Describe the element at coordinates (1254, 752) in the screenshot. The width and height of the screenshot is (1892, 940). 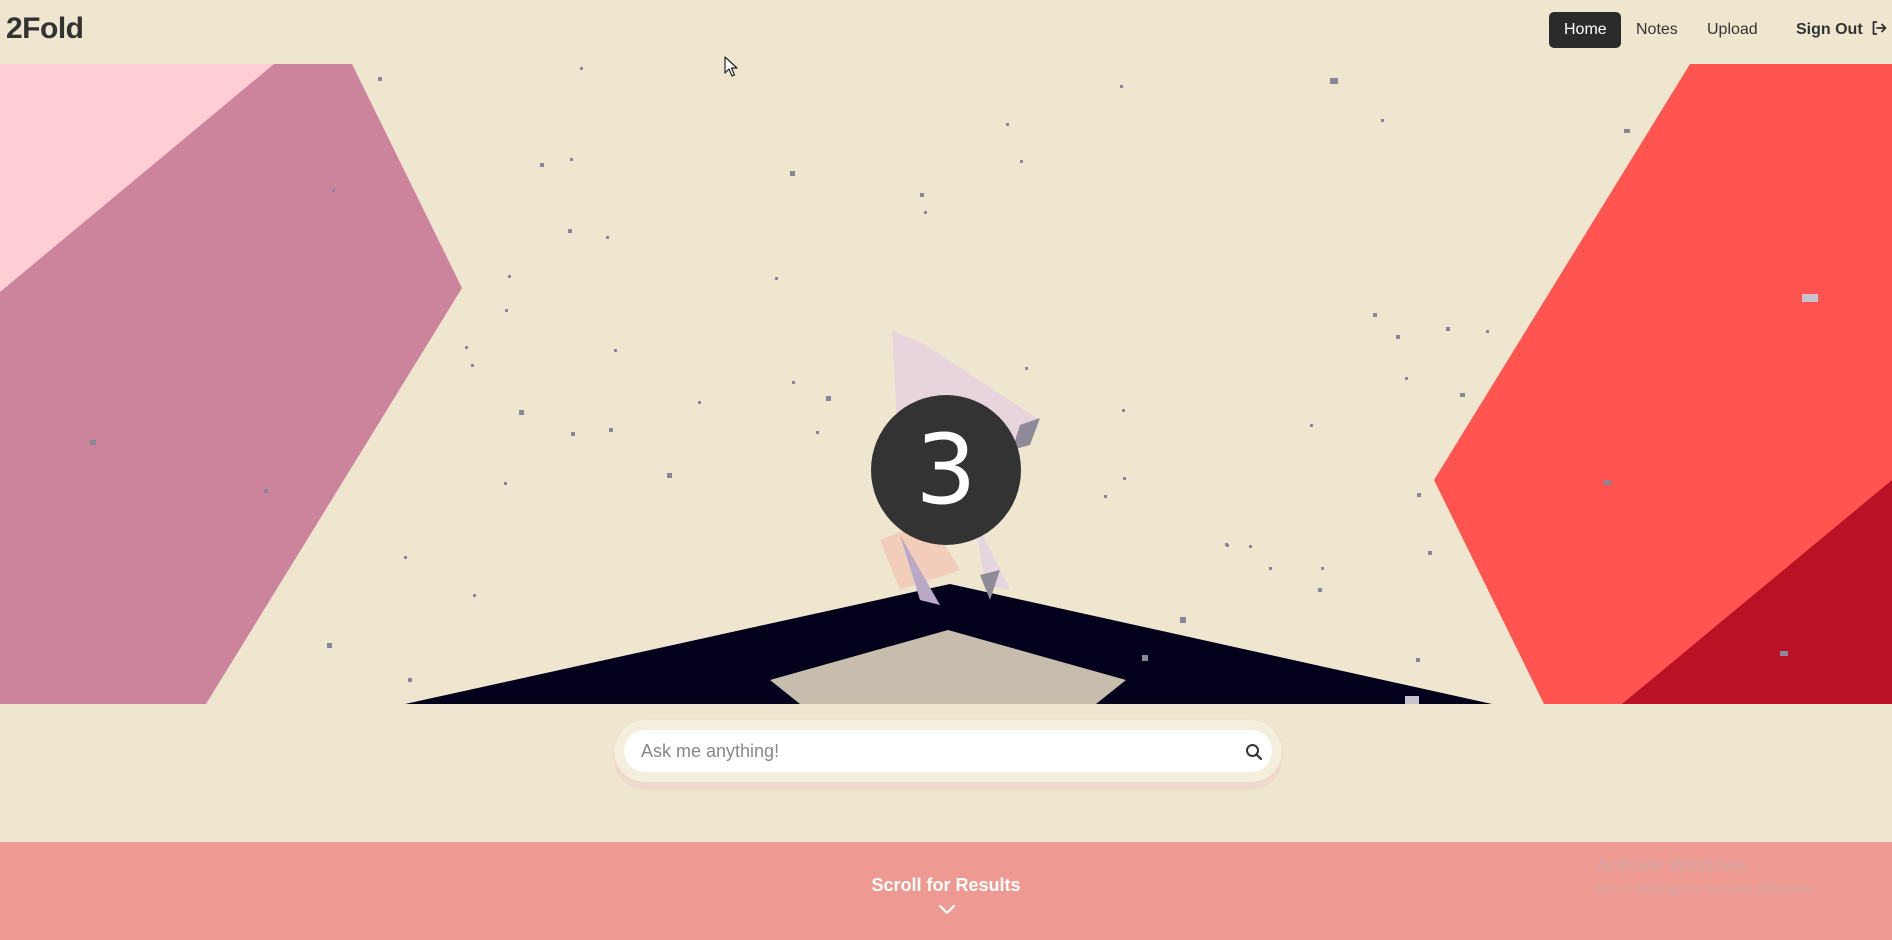
I see `search-icon` at that location.